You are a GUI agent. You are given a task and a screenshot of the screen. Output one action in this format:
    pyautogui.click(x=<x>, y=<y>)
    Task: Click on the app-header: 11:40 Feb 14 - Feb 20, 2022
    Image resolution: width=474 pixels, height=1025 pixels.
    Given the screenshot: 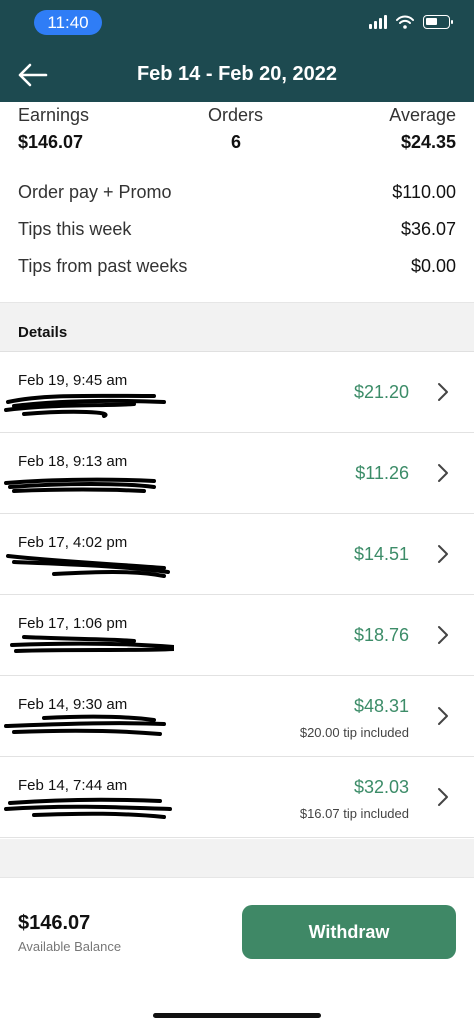 What is the action you would take?
    pyautogui.click(x=237, y=51)
    